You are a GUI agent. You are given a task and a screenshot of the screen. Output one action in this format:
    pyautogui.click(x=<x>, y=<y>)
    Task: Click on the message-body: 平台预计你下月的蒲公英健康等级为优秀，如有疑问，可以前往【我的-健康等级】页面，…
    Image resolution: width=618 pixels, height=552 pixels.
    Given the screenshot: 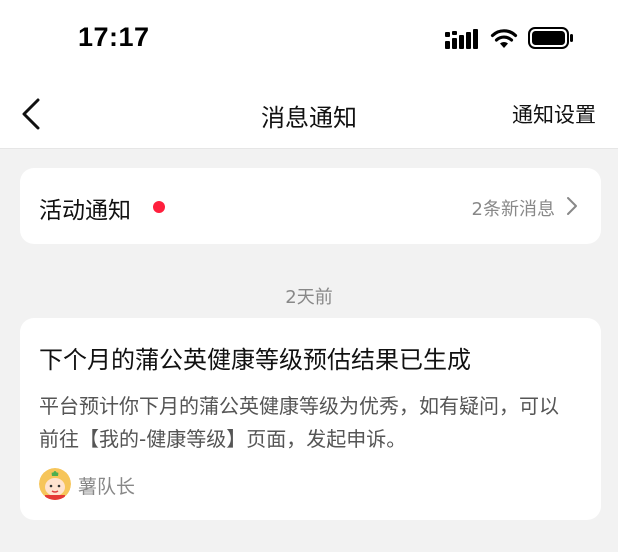 What is the action you would take?
    pyautogui.click(x=299, y=422)
    